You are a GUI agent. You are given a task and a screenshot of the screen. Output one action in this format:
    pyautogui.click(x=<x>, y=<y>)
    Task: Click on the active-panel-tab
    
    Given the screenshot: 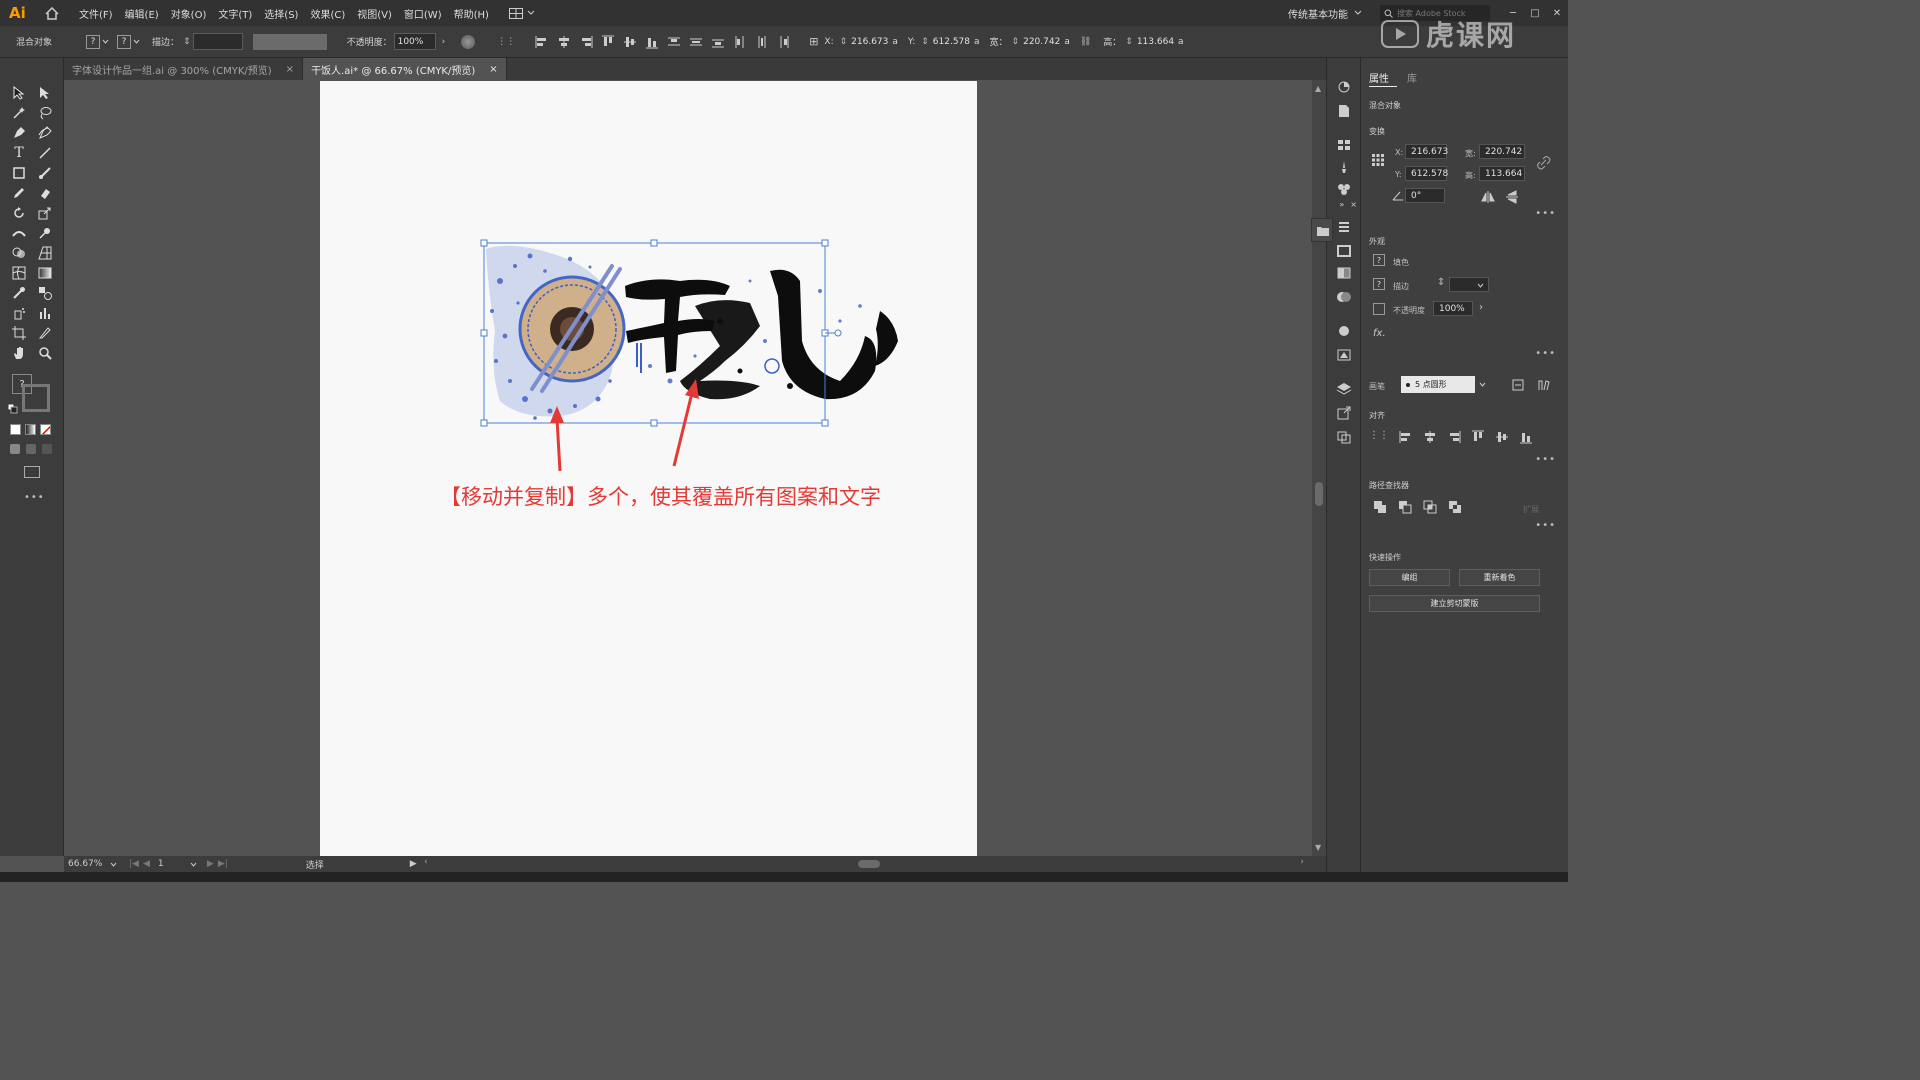 What is the action you would take?
    pyautogui.click(x=1322, y=230)
    